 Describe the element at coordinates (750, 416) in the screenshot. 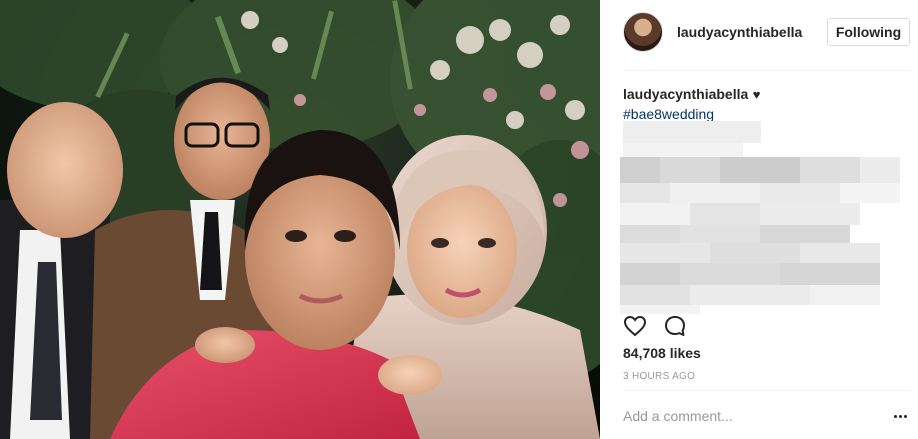

I see `comment-input` at that location.